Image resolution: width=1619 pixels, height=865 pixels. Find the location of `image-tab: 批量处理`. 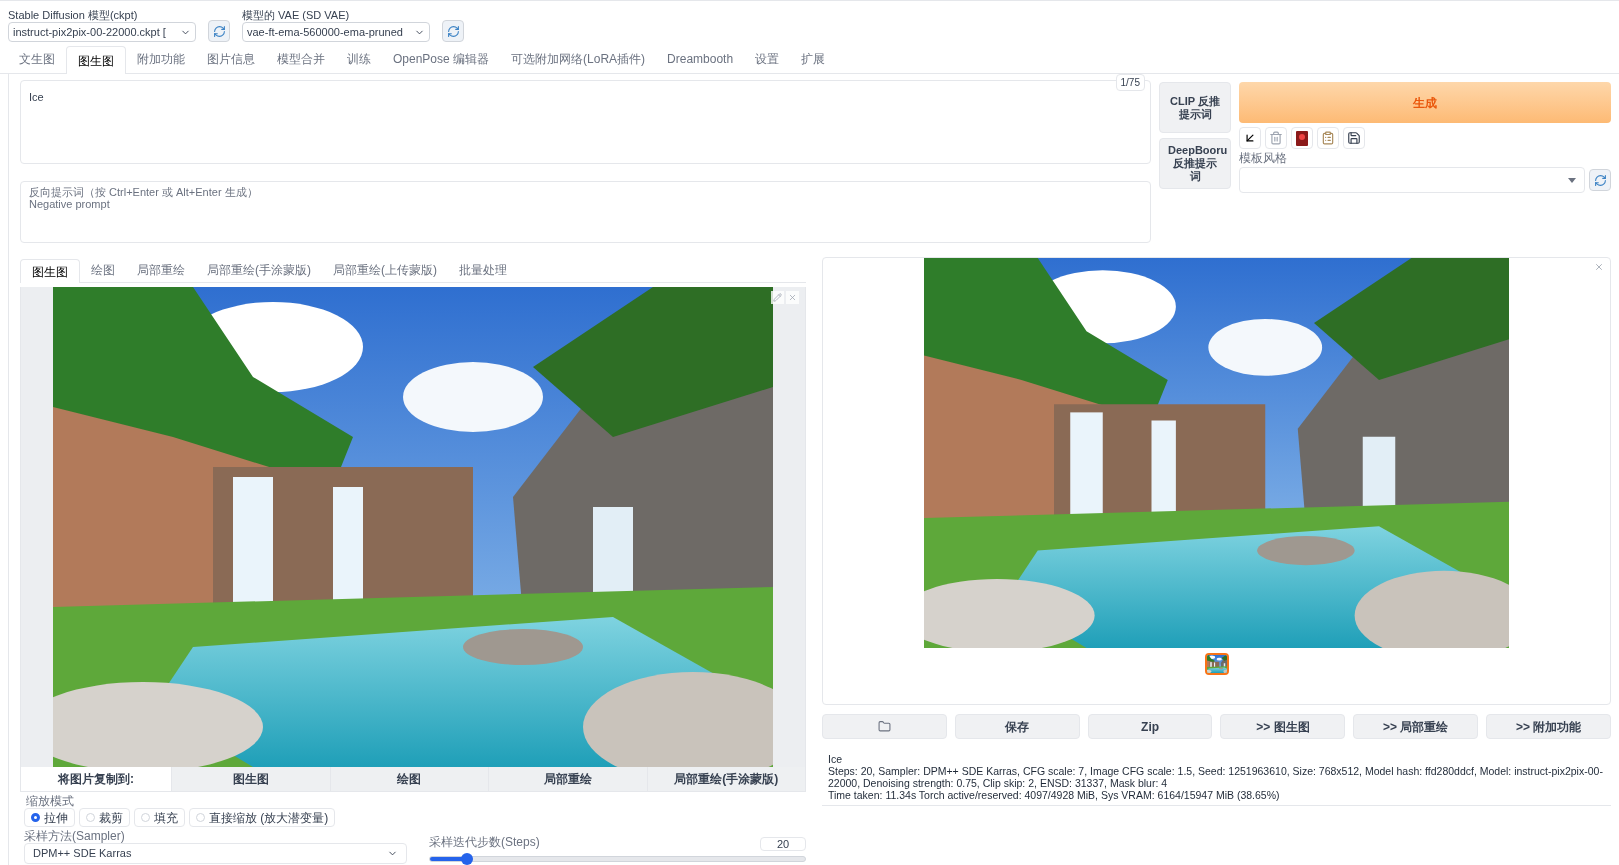

image-tab: 批量处理 is located at coordinates (483, 270).